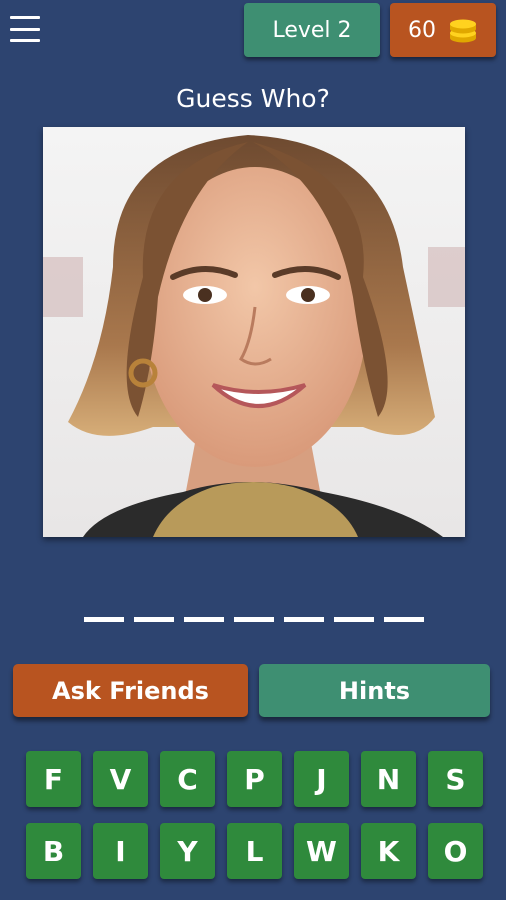  I want to click on letter-key: C, so click(187, 779).